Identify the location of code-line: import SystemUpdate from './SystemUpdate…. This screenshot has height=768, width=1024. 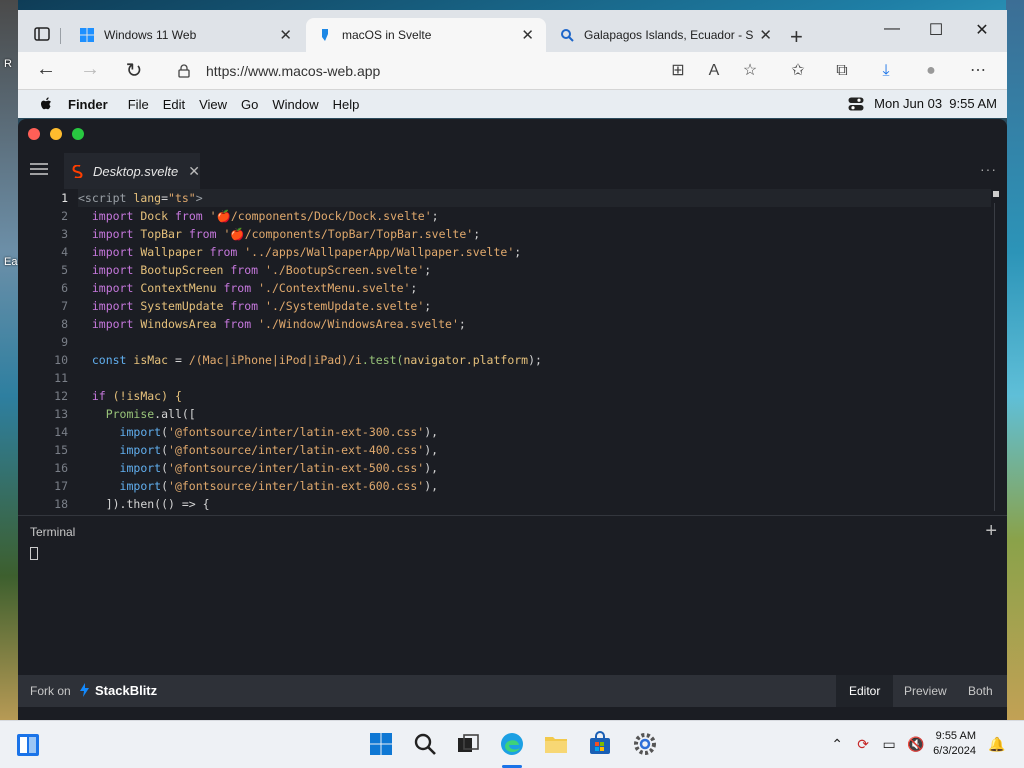
(534, 306).